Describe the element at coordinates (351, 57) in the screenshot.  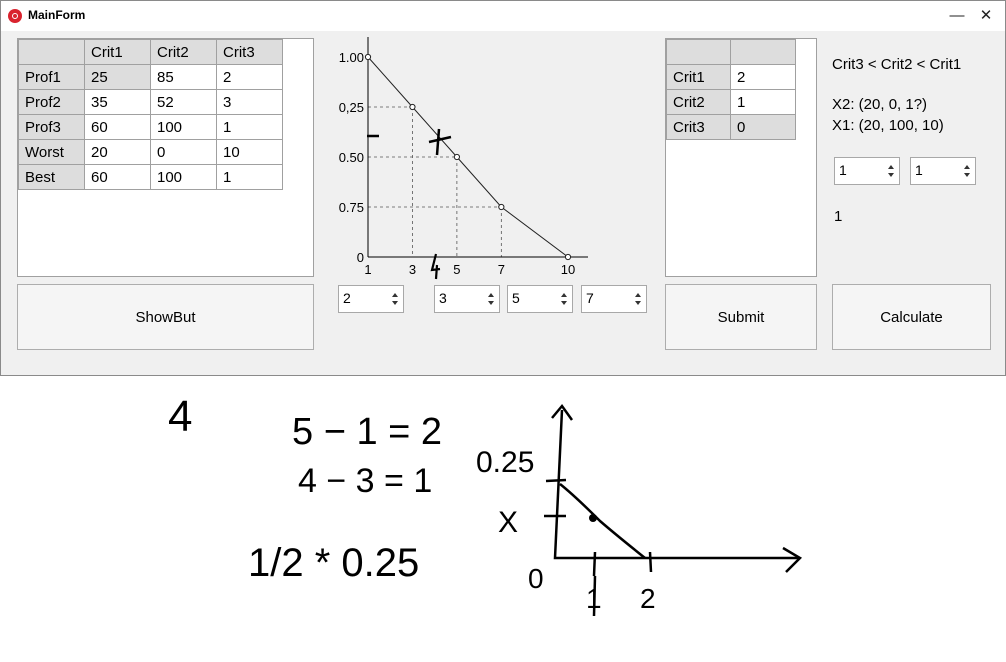
I see `y-tick-label: 1.00` at that location.